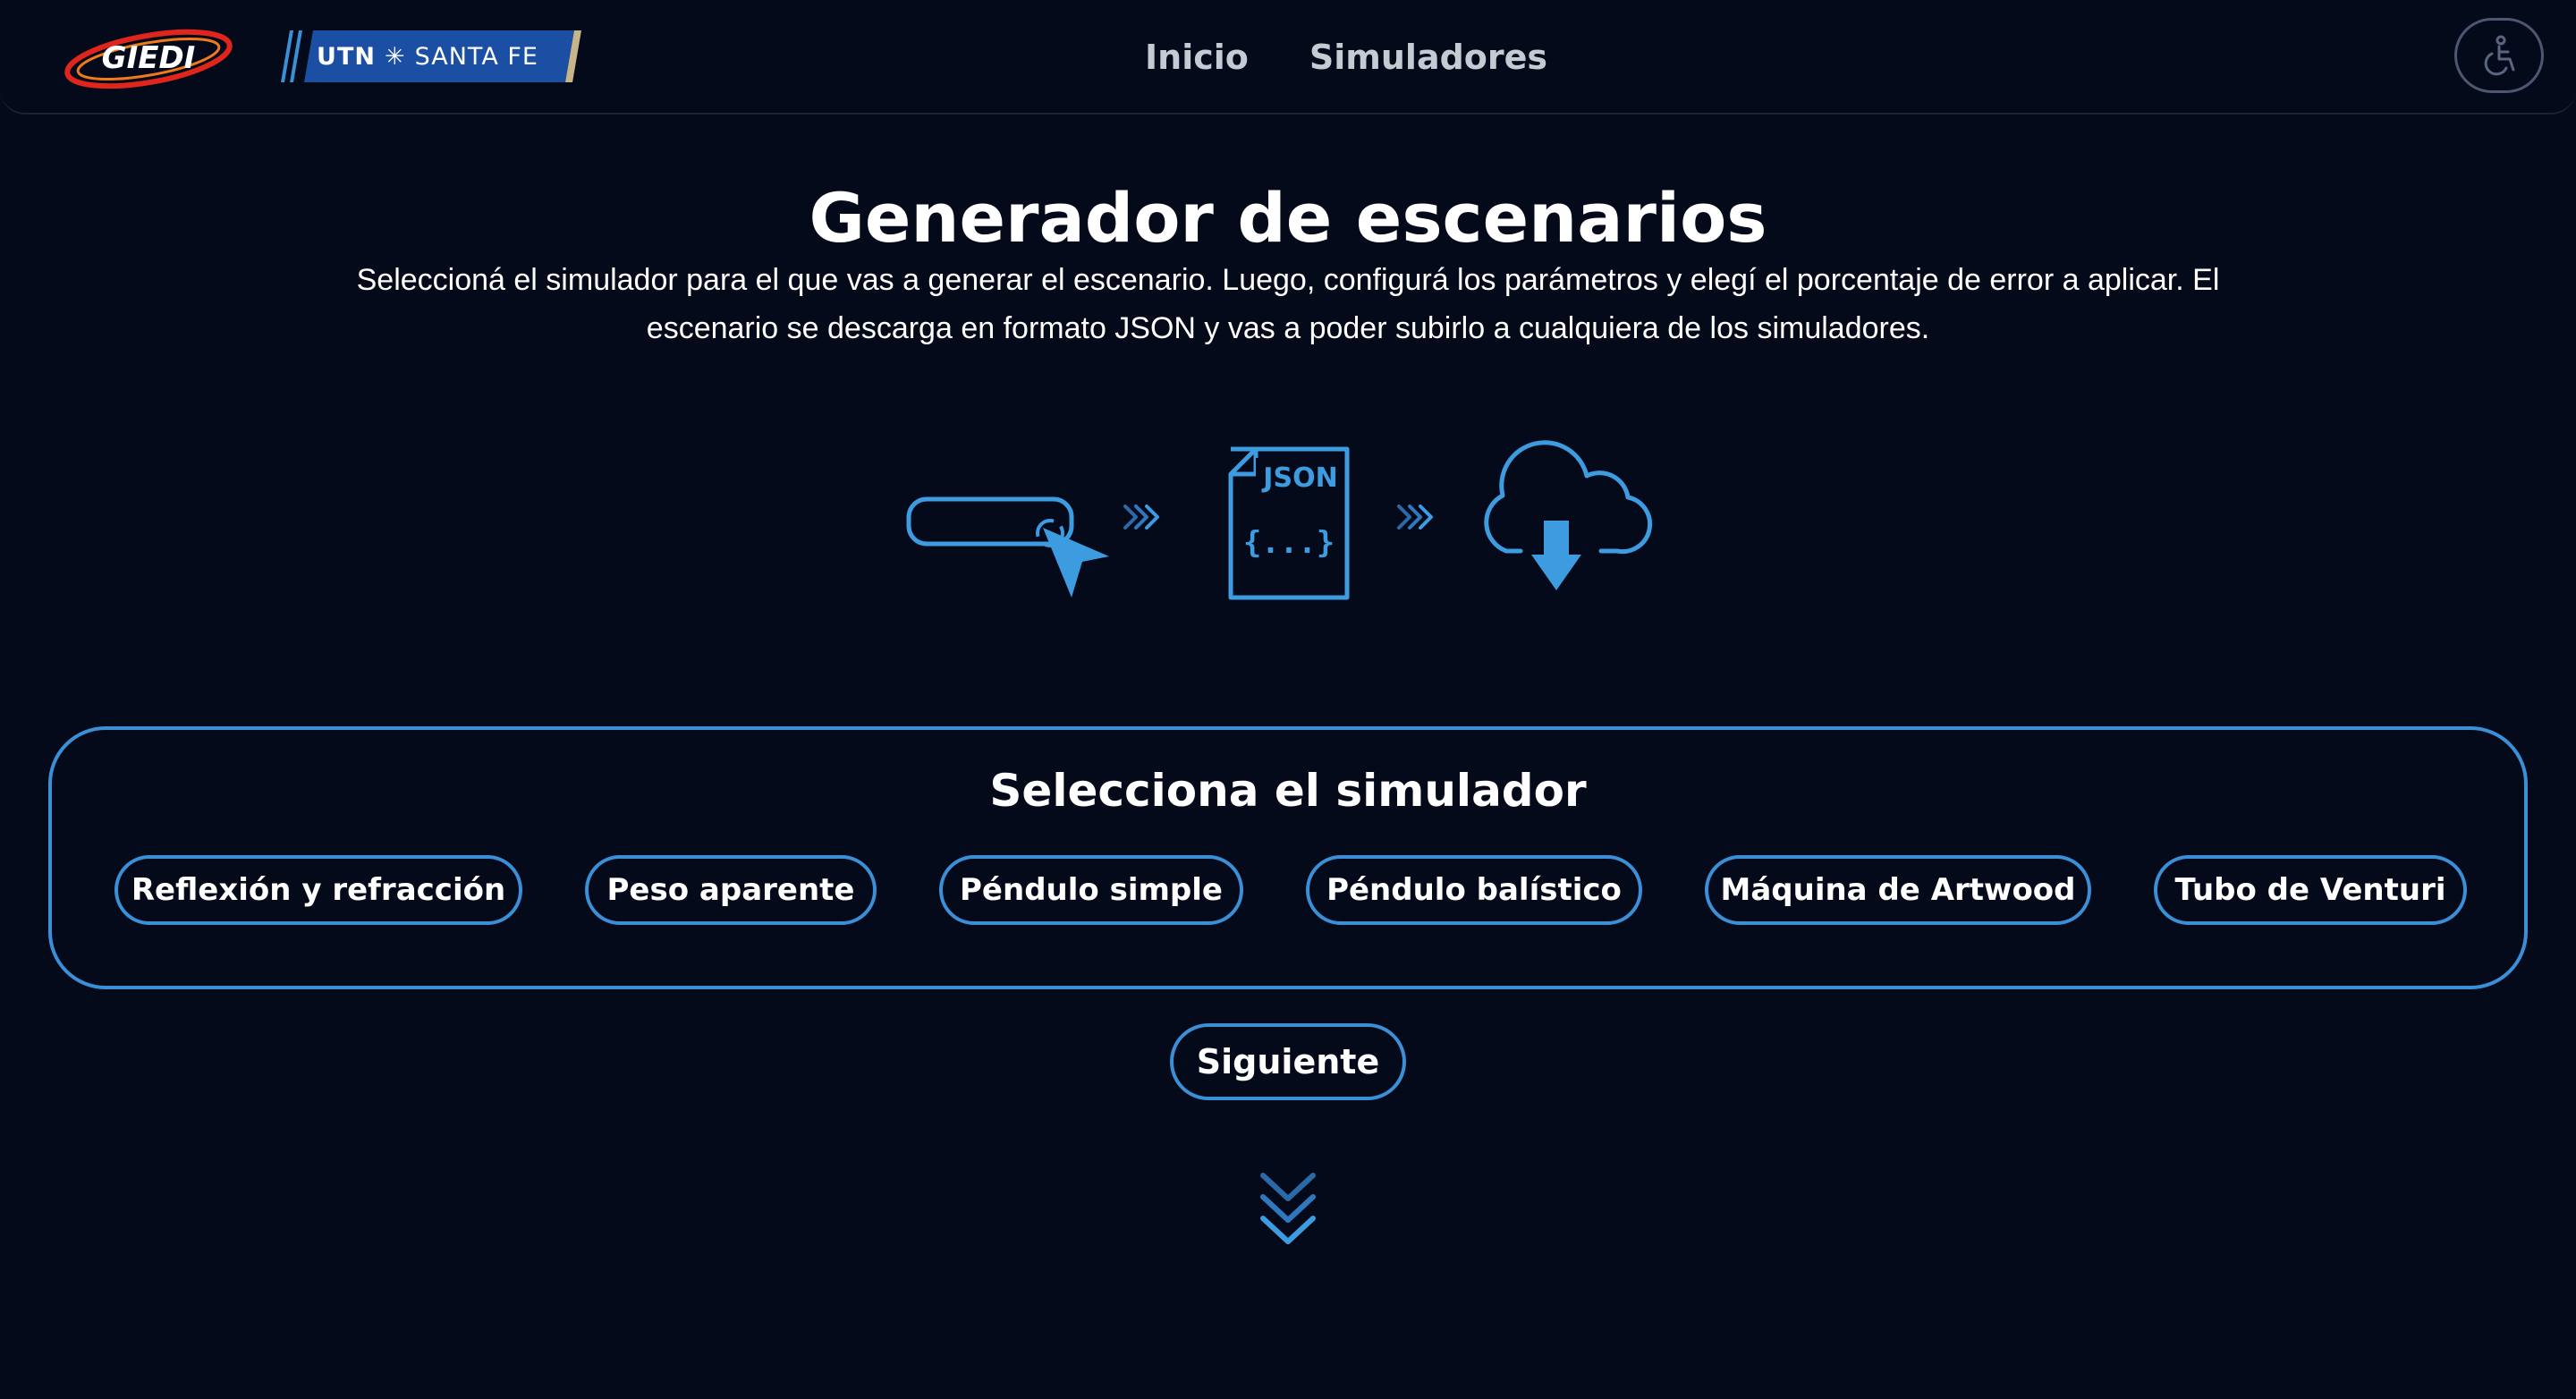  Describe the element at coordinates (395, 56) in the screenshot. I see `utn-star-icon: ✳` at that location.